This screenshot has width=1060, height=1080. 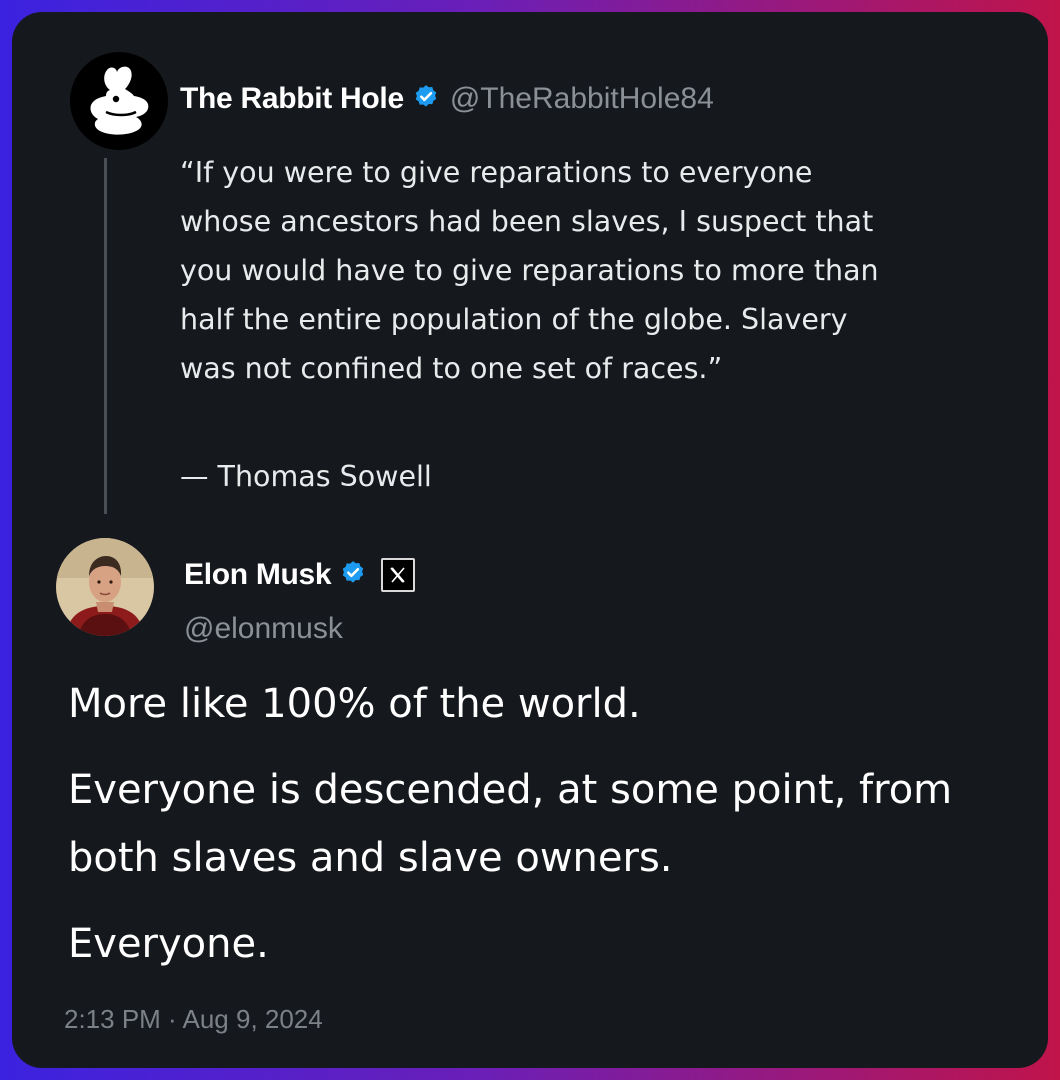 What do you see at coordinates (168, 944) in the screenshot?
I see `post-paragraph: Everyone.` at bounding box center [168, 944].